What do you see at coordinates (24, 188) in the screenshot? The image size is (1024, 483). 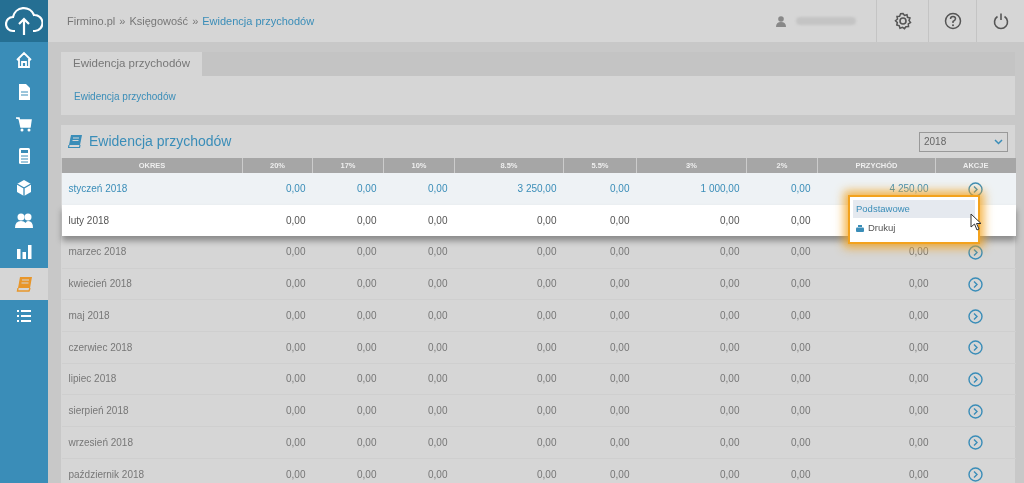 I see `box-icon` at bounding box center [24, 188].